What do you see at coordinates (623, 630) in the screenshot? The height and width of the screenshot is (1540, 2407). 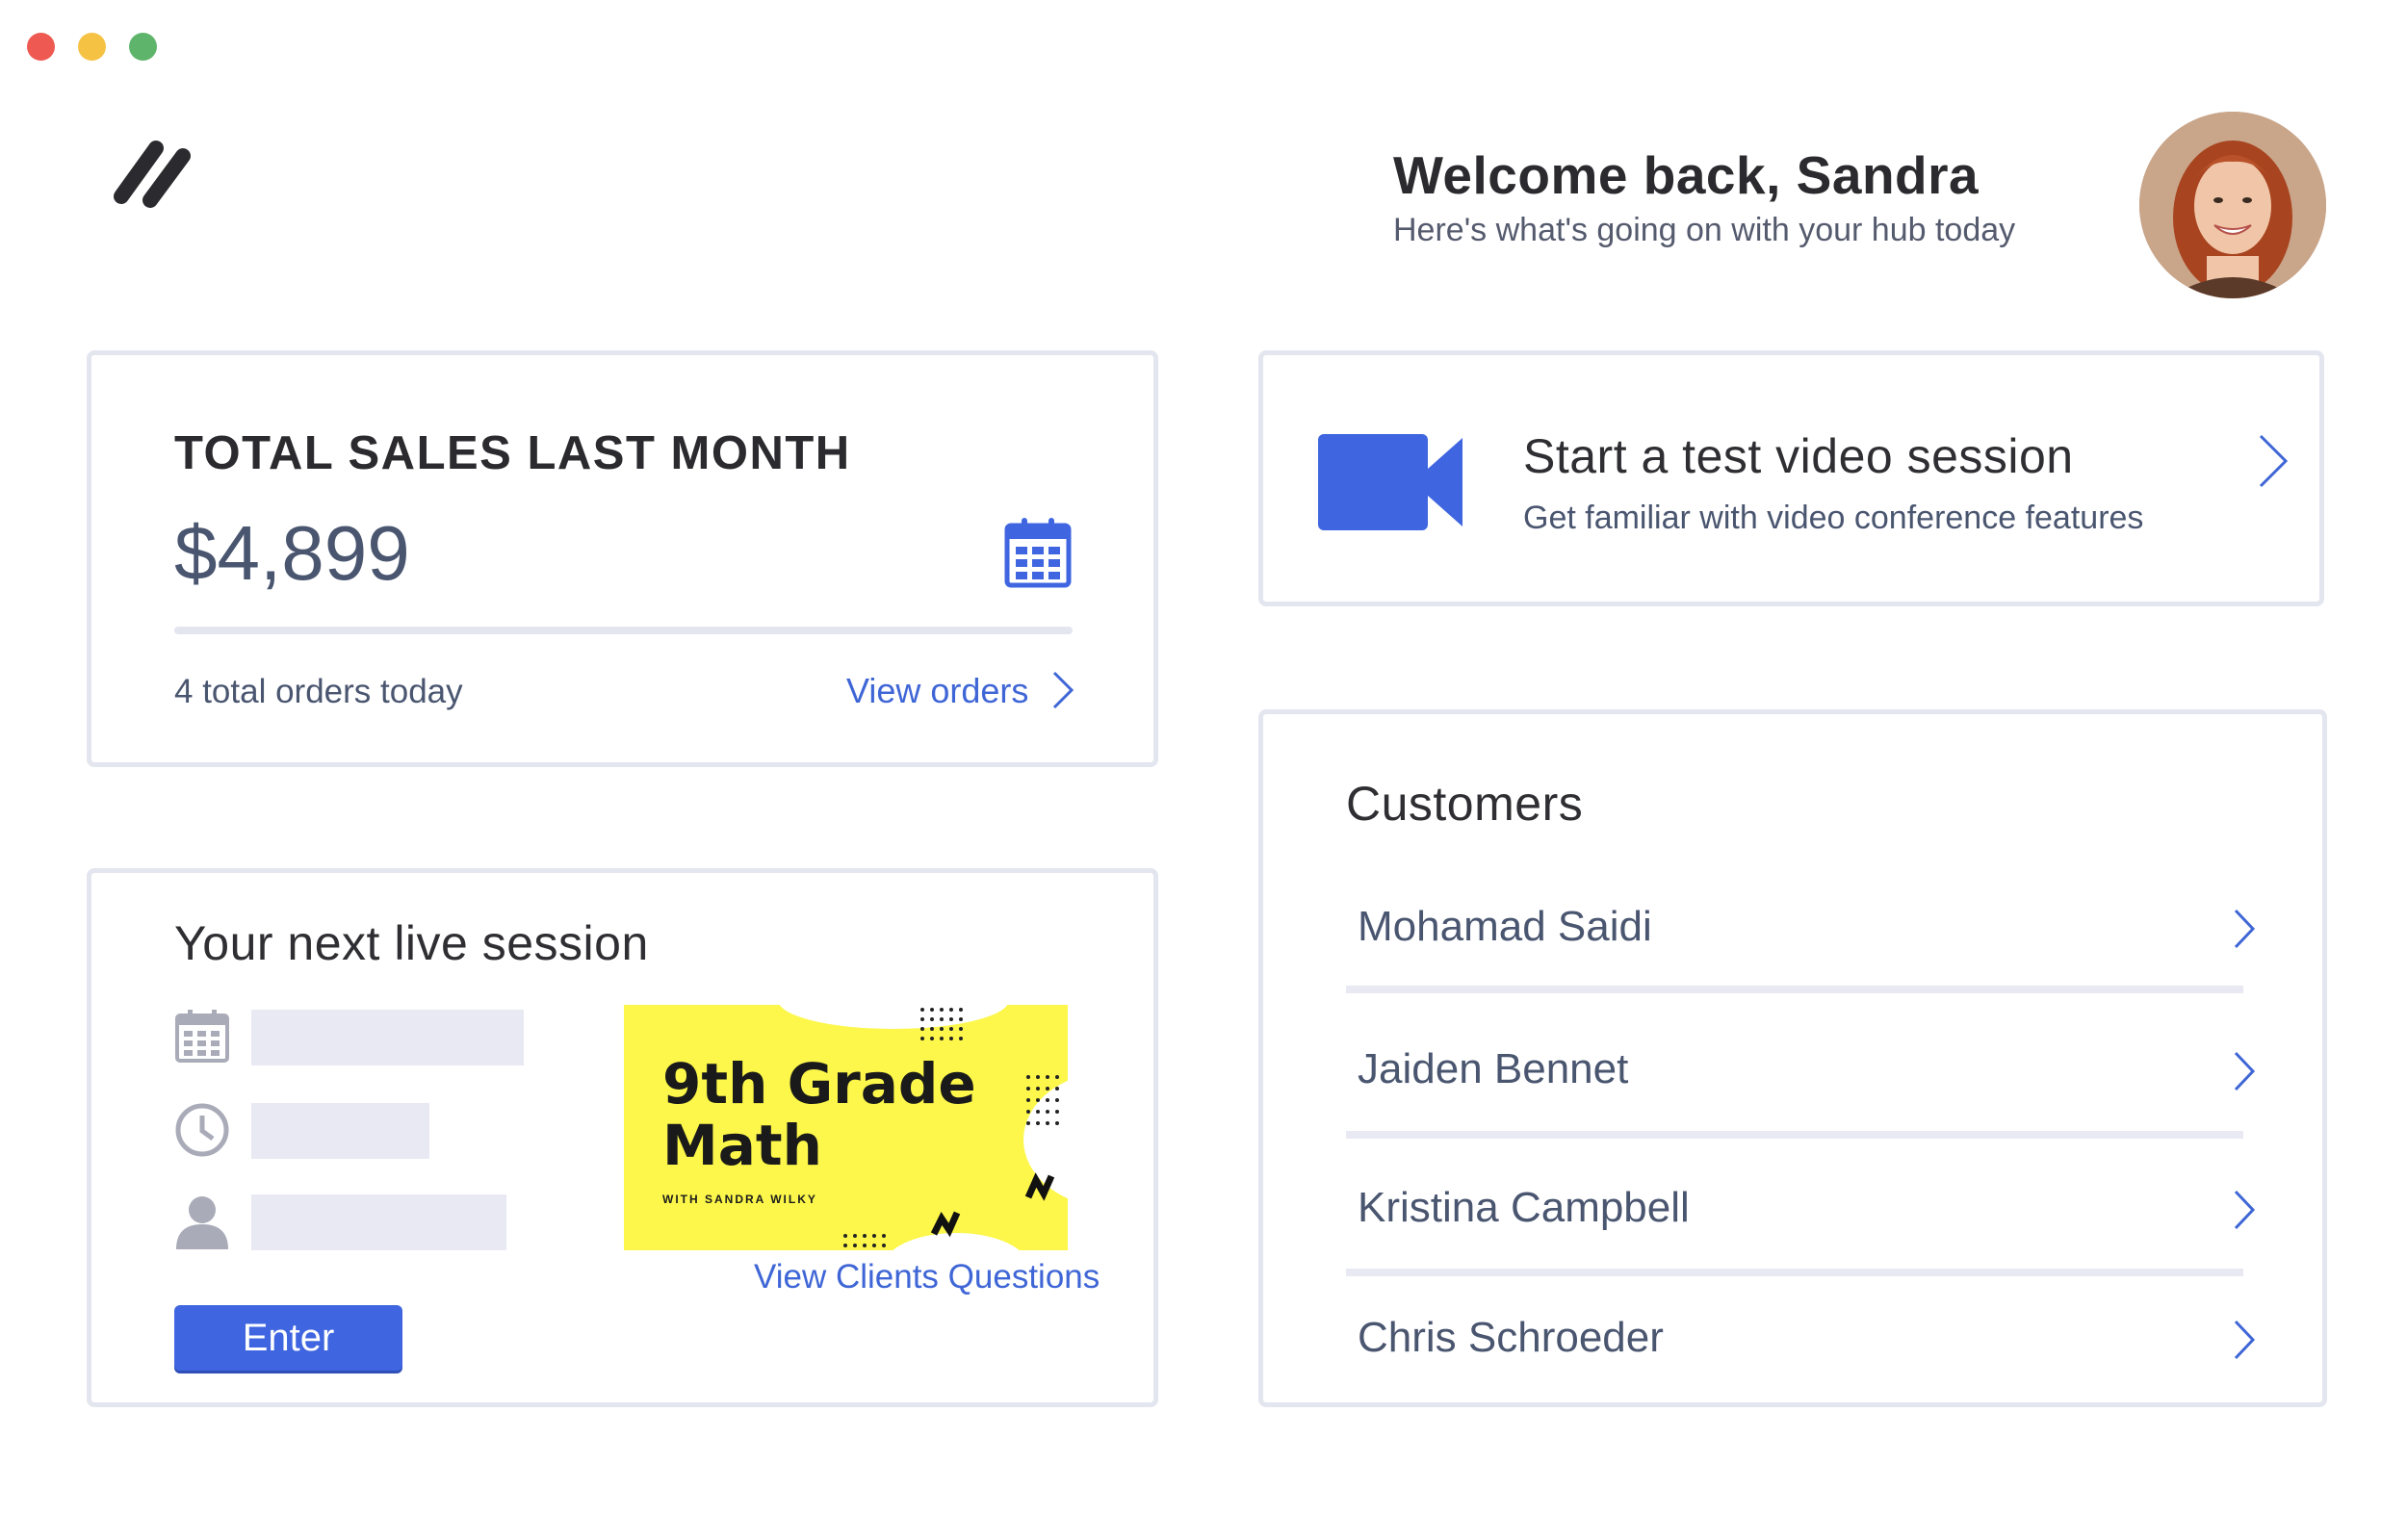 I see `sales-progress-bar` at bounding box center [623, 630].